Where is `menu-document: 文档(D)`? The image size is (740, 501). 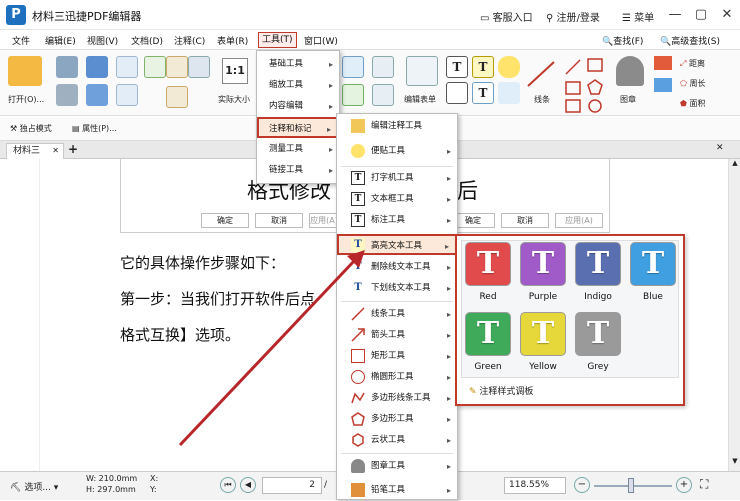
menu-document: 文档(D) is located at coordinates (147, 40).